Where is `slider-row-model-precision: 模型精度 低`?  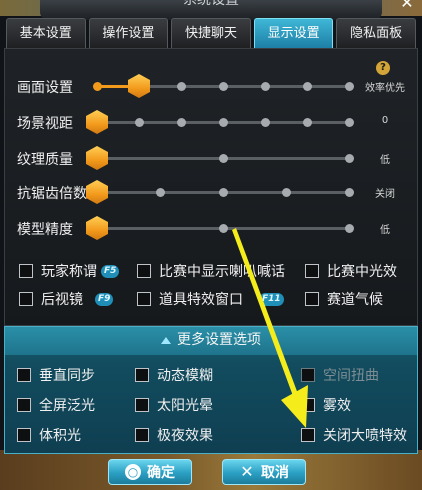
slider-row-model-precision: 模型精度 低 is located at coordinates (212, 228).